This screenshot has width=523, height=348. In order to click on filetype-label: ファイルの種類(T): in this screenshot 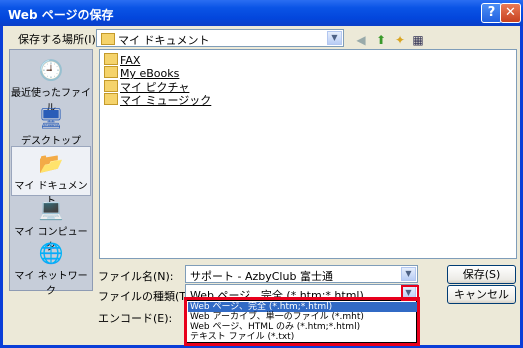, I will do `click(146, 296)`.